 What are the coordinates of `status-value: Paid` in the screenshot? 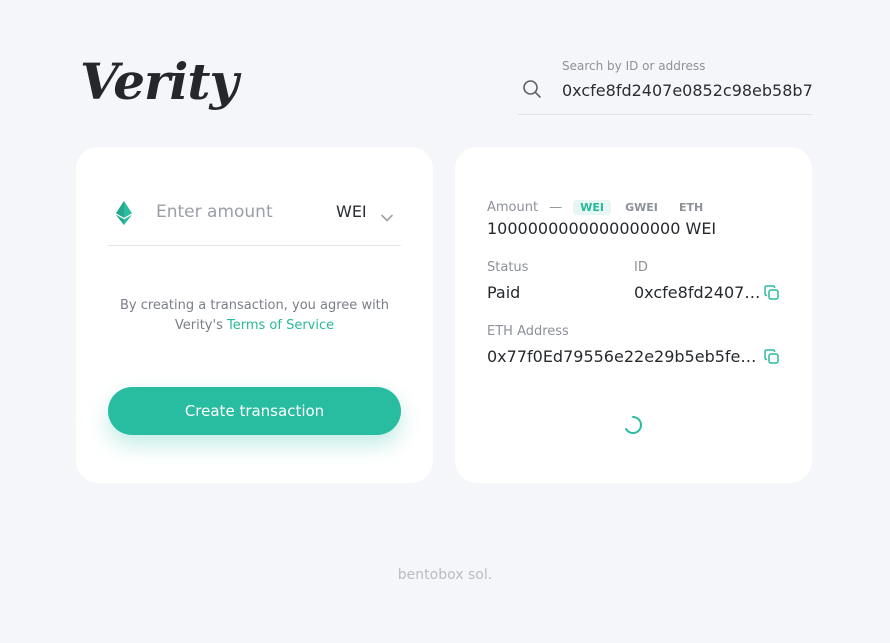 It's located at (504, 292).